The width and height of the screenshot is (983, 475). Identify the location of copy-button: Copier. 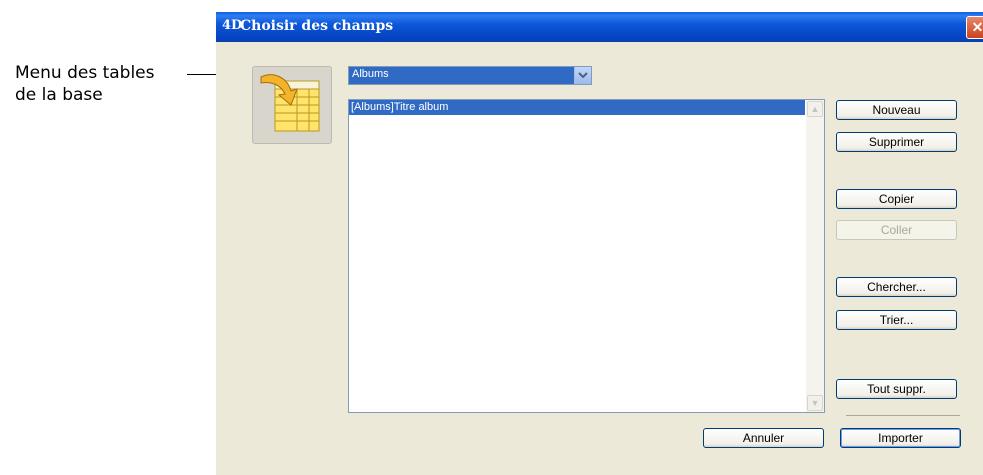
(896, 199).